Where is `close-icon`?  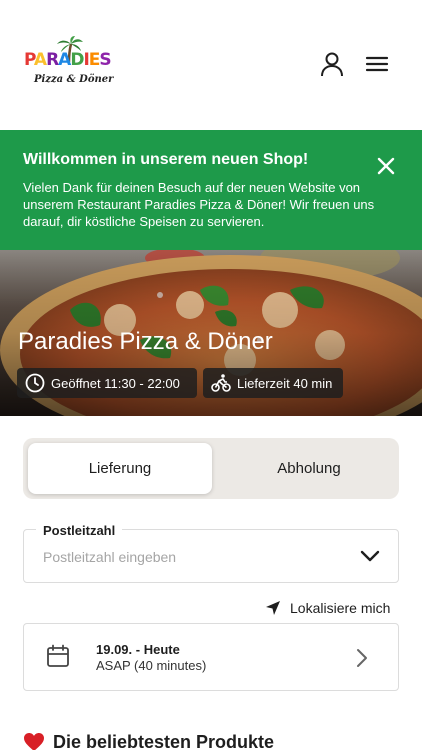 close-icon is located at coordinates (386, 166).